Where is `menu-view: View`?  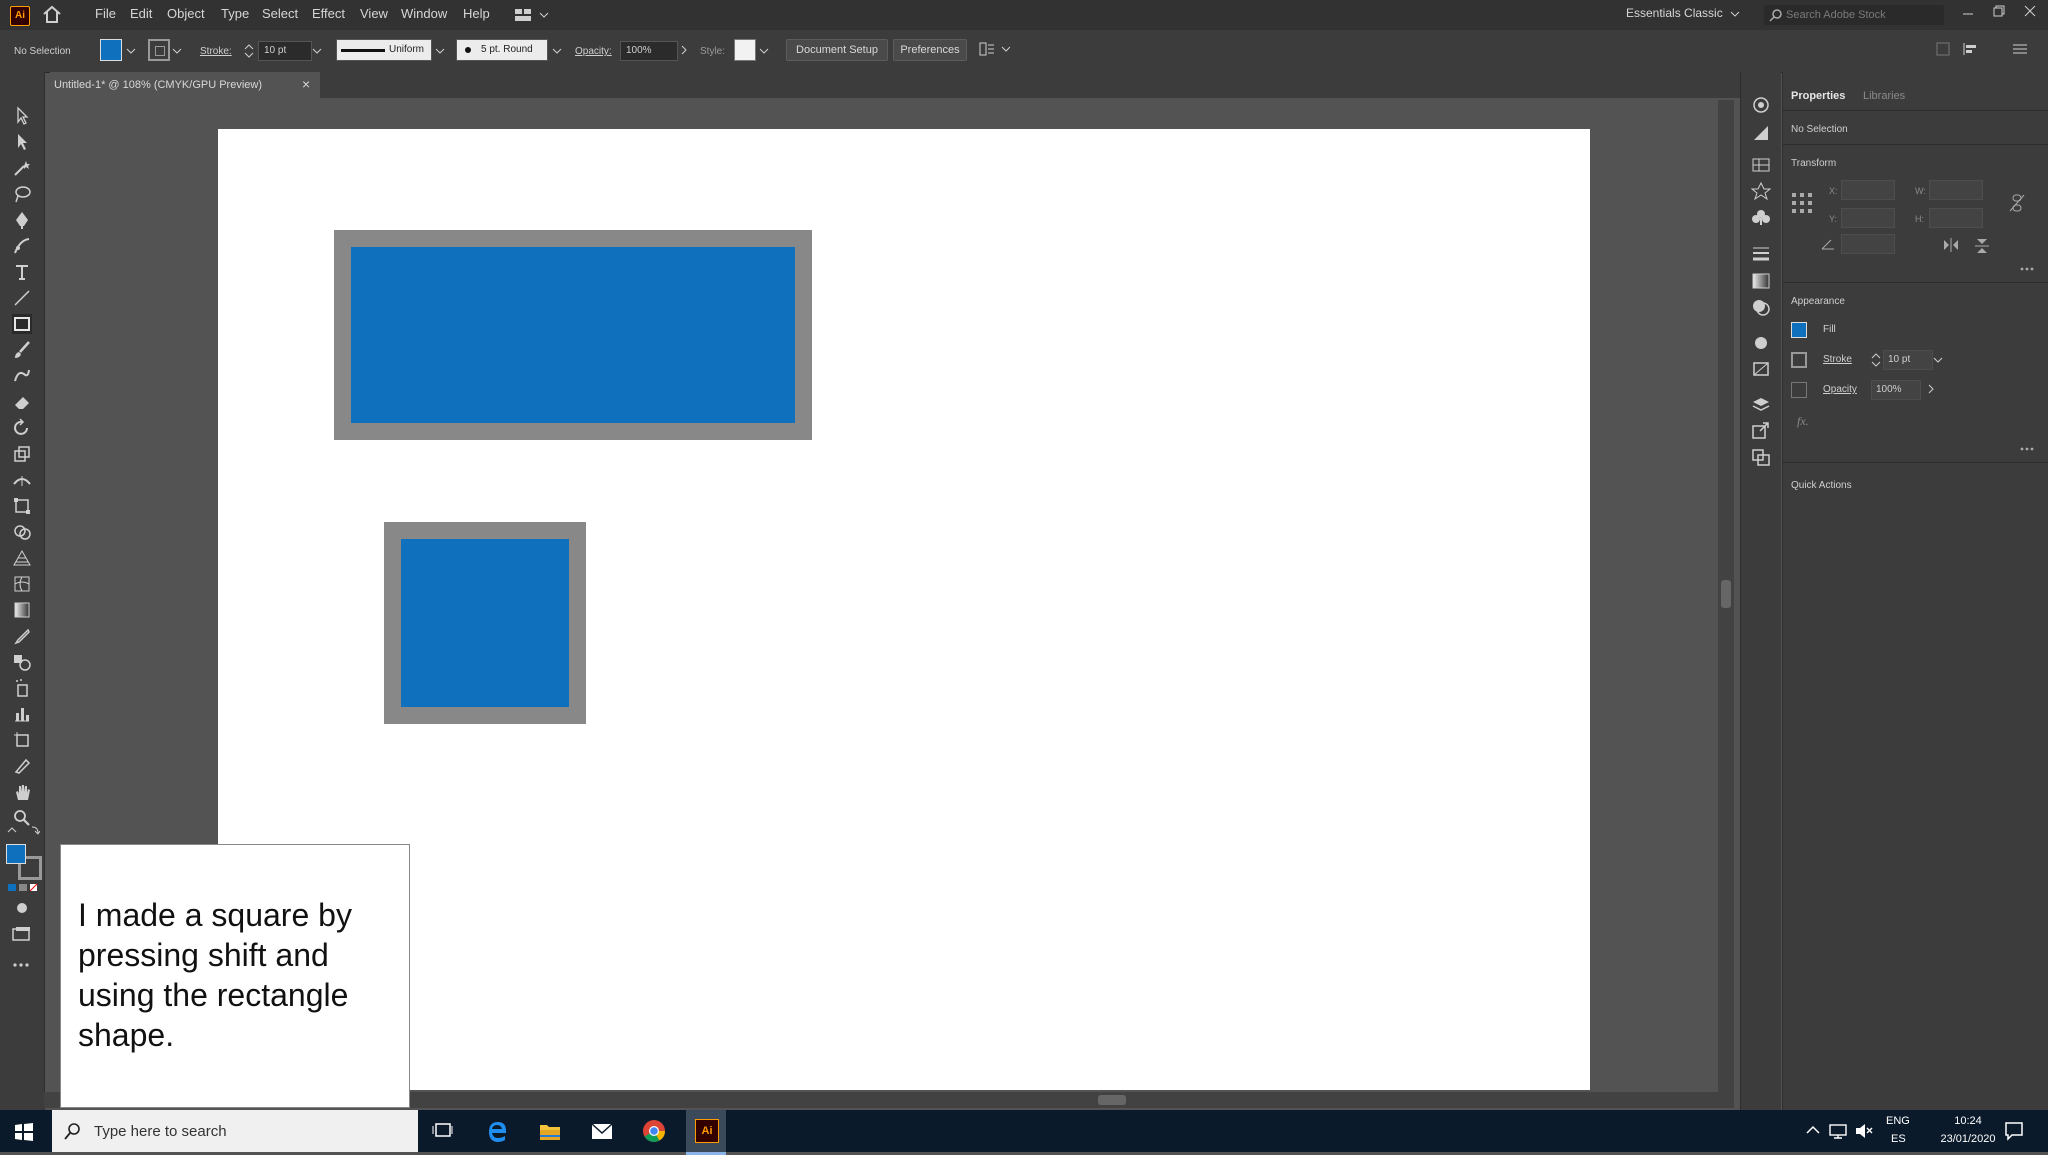
menu-view: View is located at coordinates (374, 13).